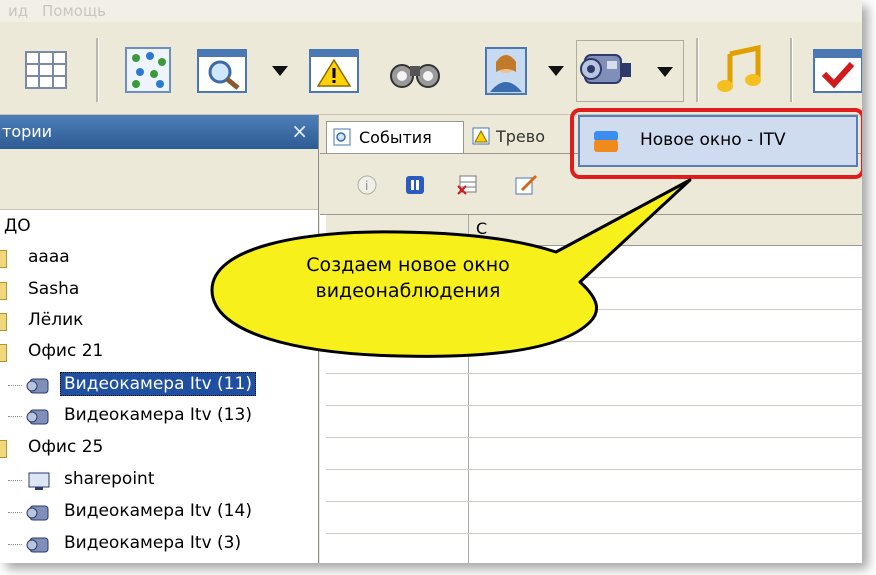 The width and height of the screenshot is (876, 575). What do you see at coordinates (159, 386) in the screenshot?
I see `tree-item-selected: Видеокамера Itv (11)` at bounding box center [159, 386].